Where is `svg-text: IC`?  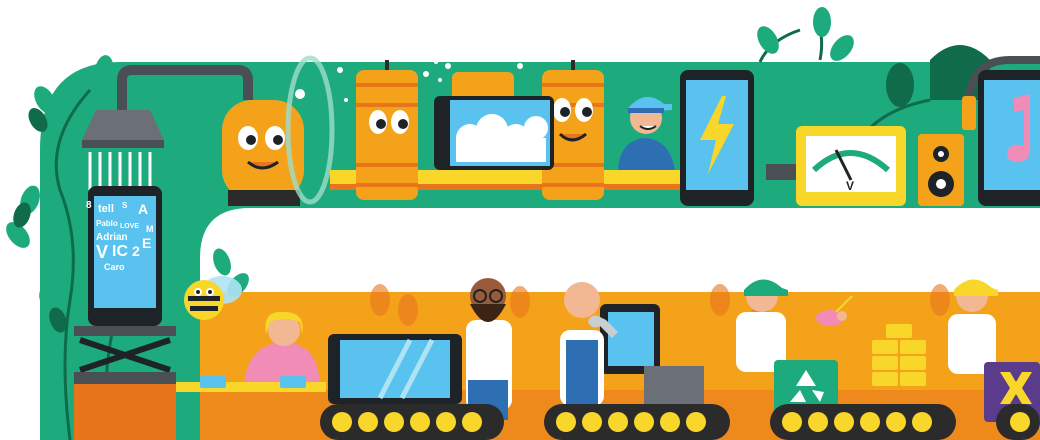
svg-text: IC is located at coordinates (120, 251).